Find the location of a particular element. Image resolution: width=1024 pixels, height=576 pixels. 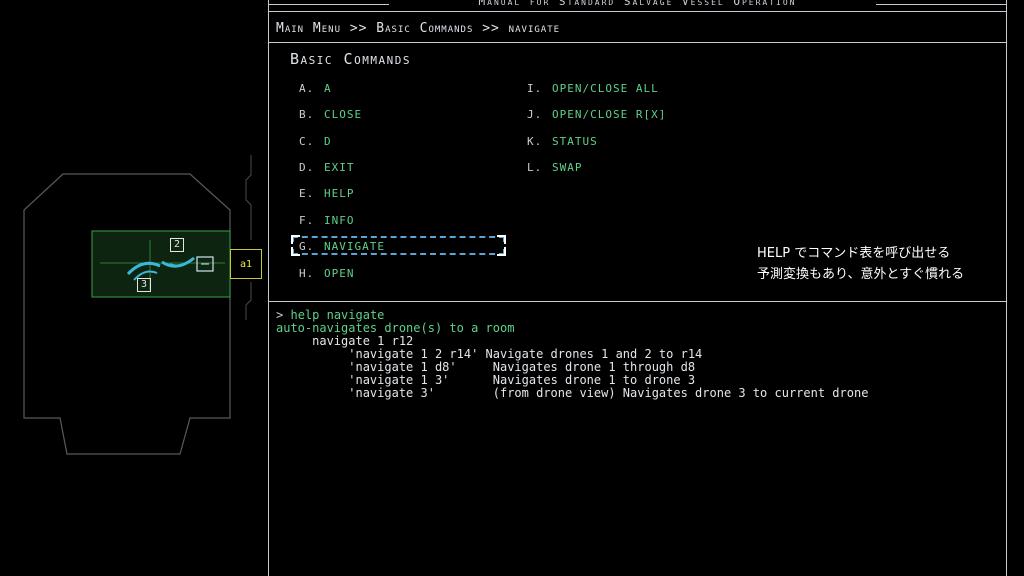

command-name: open/close r[x] is located at coordinates (609, 114).